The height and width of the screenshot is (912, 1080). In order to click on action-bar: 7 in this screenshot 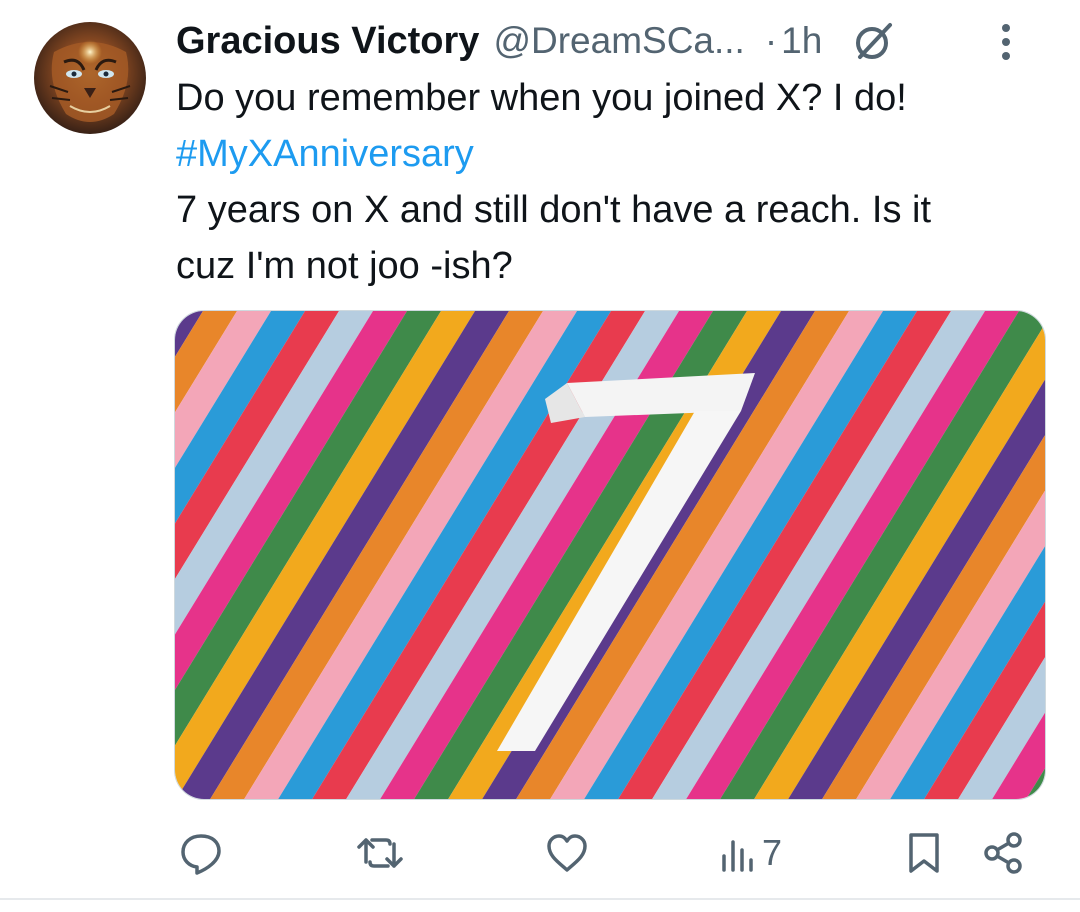, I will do `click(605, 853)`.